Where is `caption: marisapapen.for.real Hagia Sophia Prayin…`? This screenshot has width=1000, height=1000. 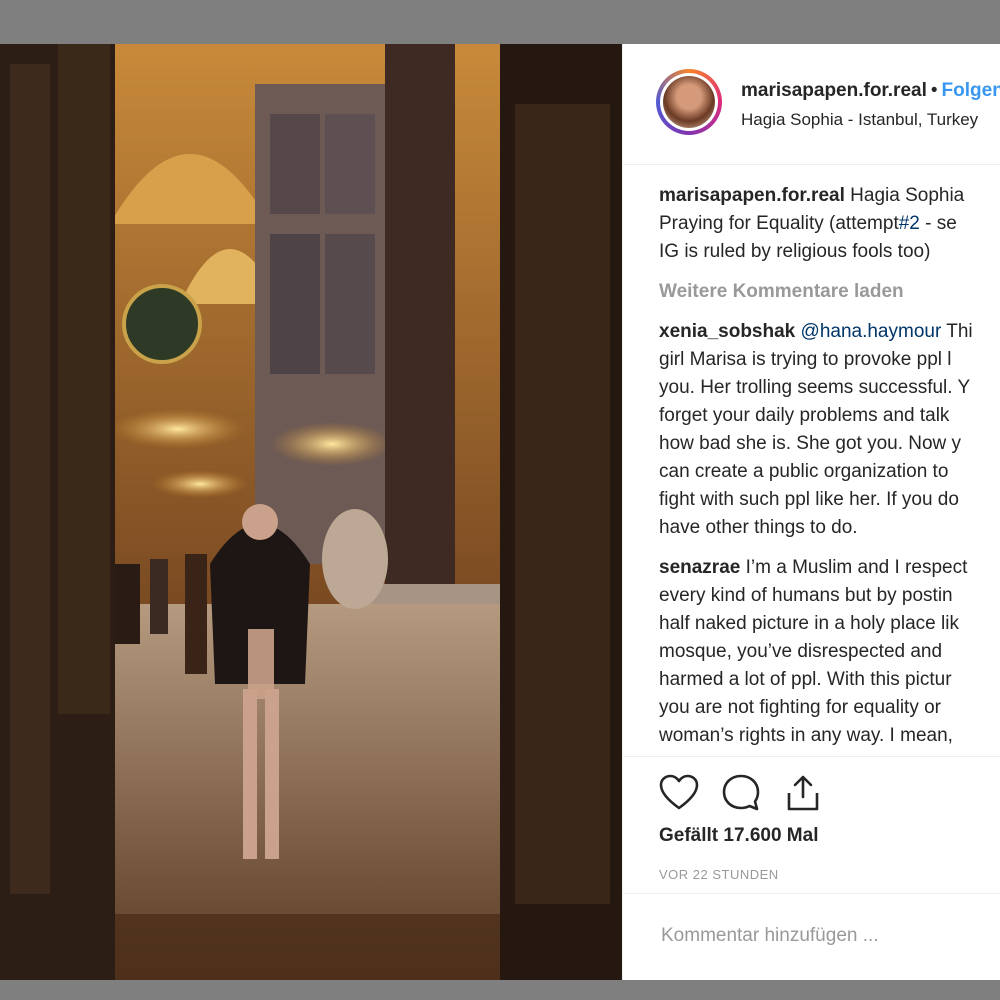
caption: marisapapen.for.real Hagia Sophia Prayin… is located at coordinates (829, 224).